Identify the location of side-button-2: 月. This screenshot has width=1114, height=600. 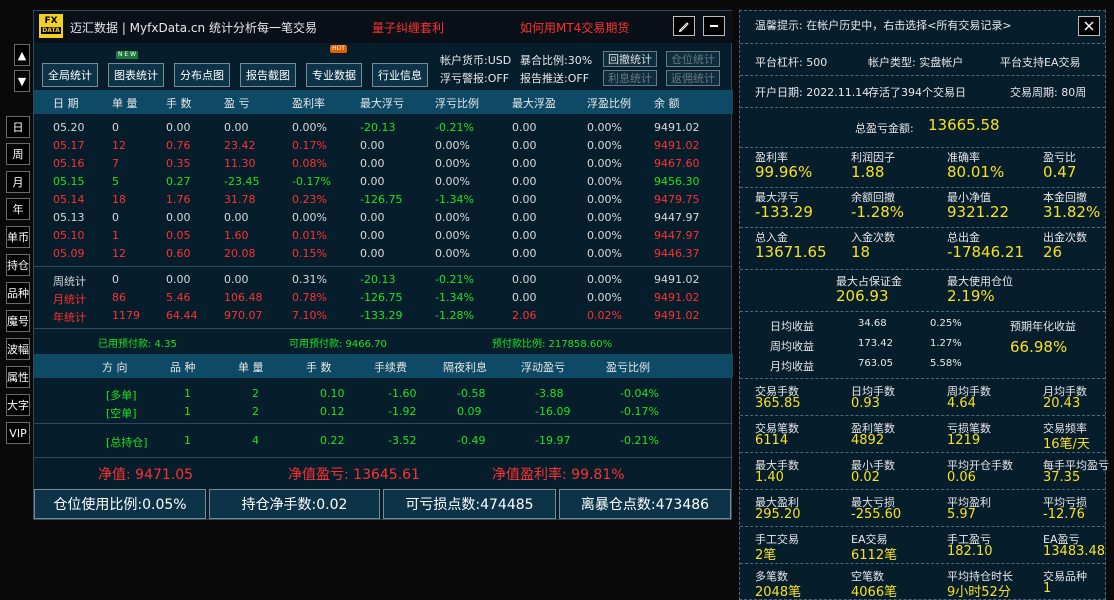
(18, 182).